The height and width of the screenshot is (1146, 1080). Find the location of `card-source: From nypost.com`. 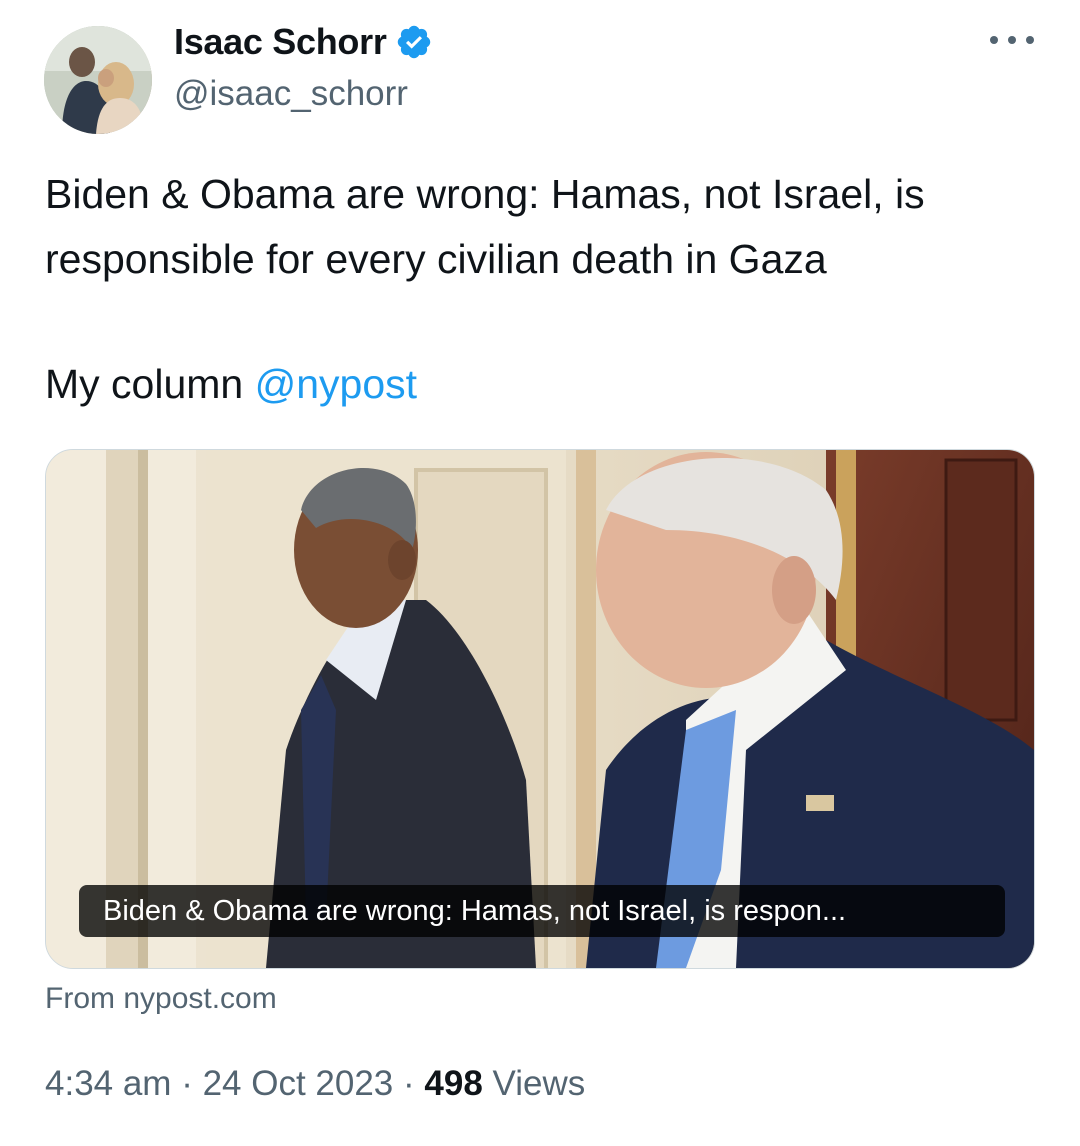

card-source: From nypost.com is located at coordinates (161, 999).